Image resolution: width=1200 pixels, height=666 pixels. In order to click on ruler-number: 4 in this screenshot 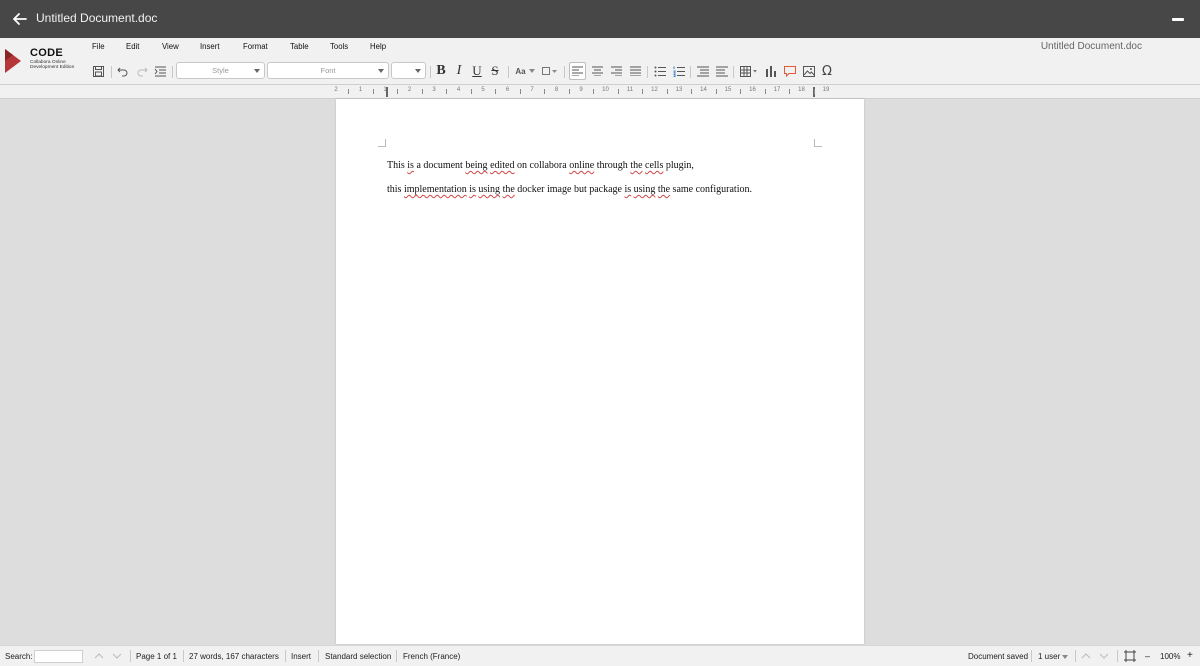, I will do `click(458, 90)`.